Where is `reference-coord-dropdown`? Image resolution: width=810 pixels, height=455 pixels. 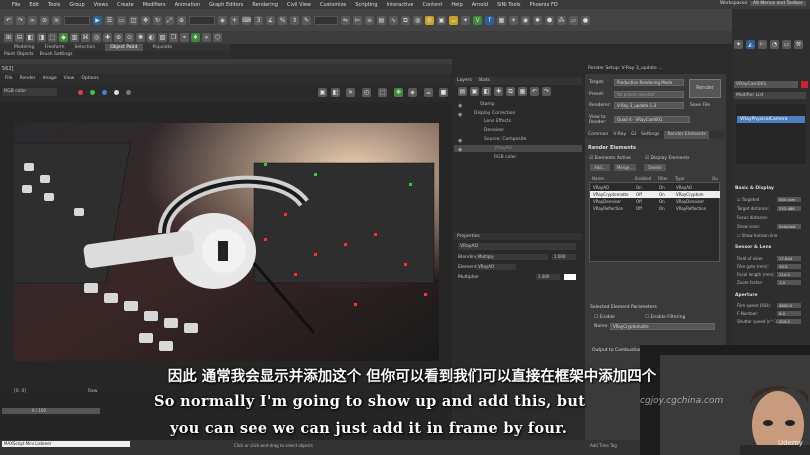
reference-coord-dropdown is located at coordinates (202, 20).